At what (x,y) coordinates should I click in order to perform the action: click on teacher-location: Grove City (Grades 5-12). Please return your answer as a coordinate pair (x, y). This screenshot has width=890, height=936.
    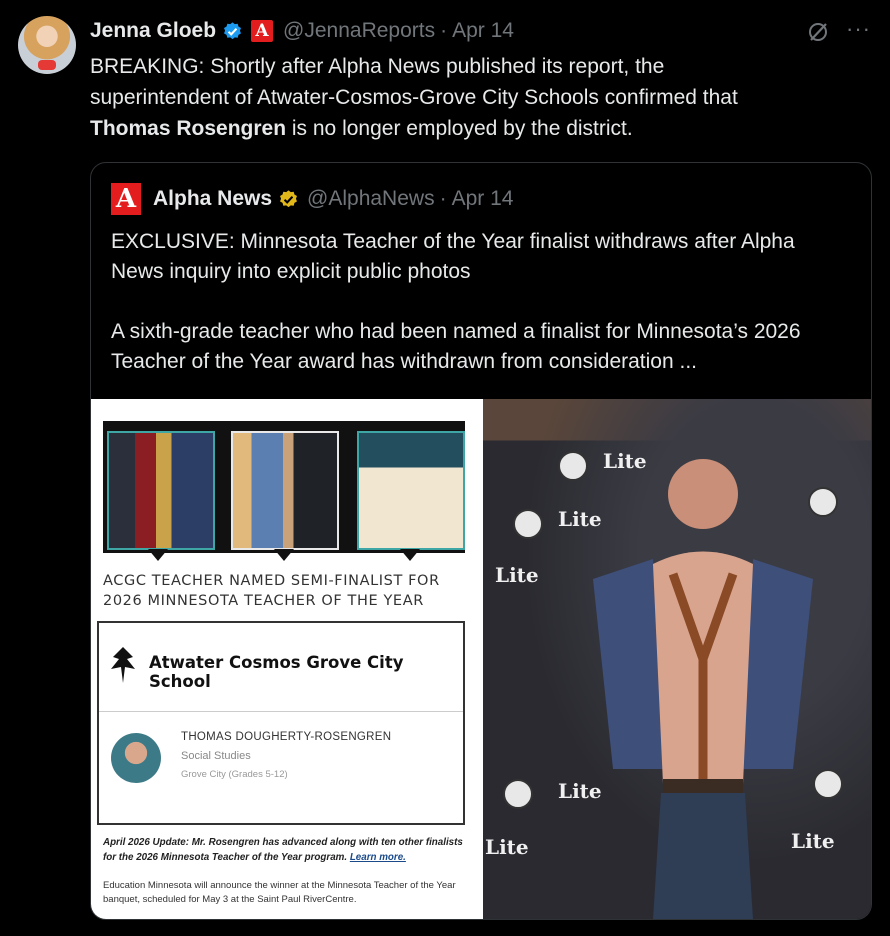
    Looking at the image, I should click on (234, 774).